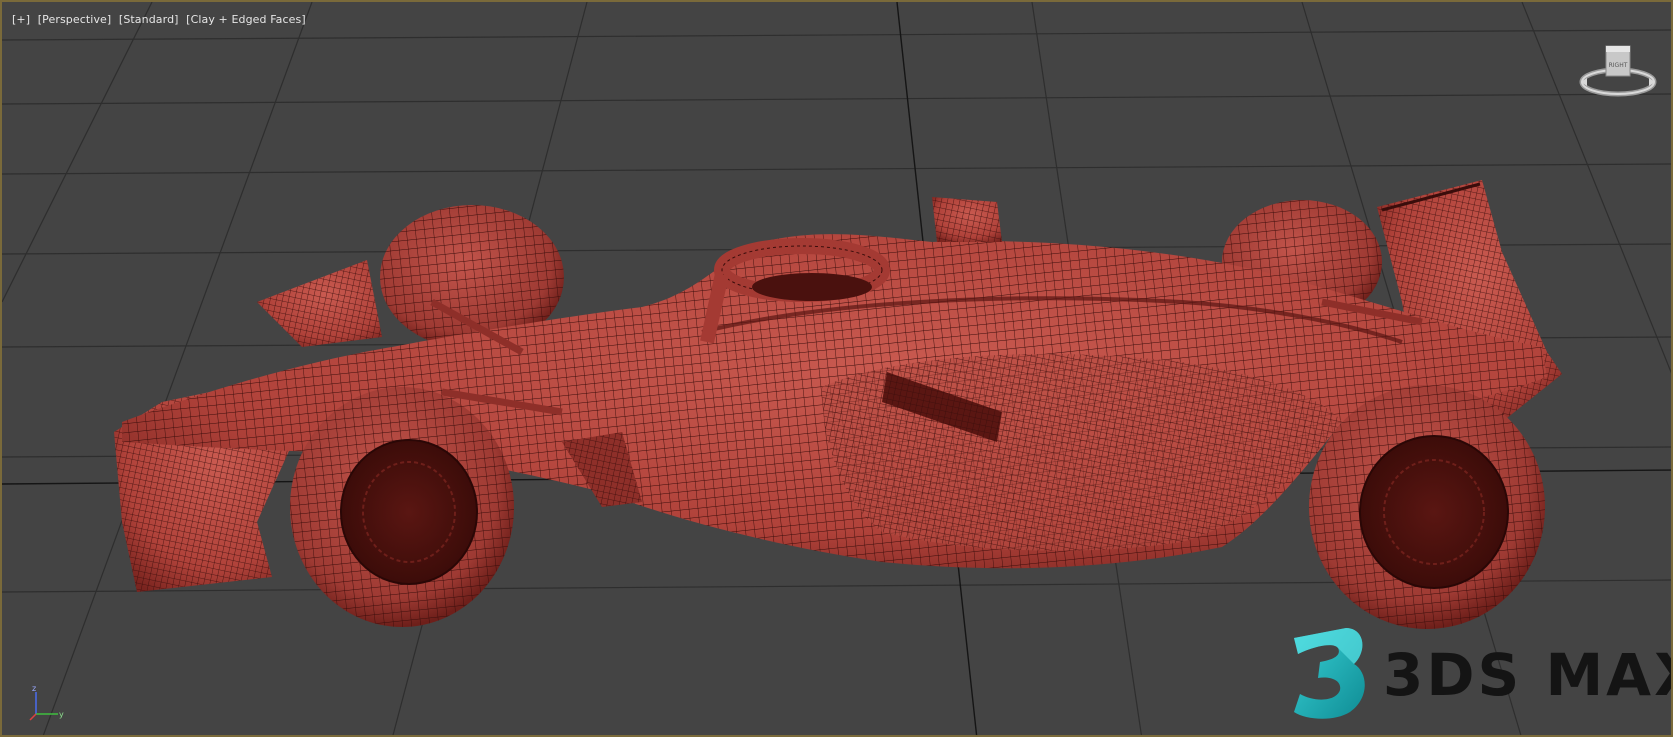 The image size is (1673, 737). Describe the element at coordinates (1618, 72) in the screenshot. I see `viewcube: RIGHT` at that location.